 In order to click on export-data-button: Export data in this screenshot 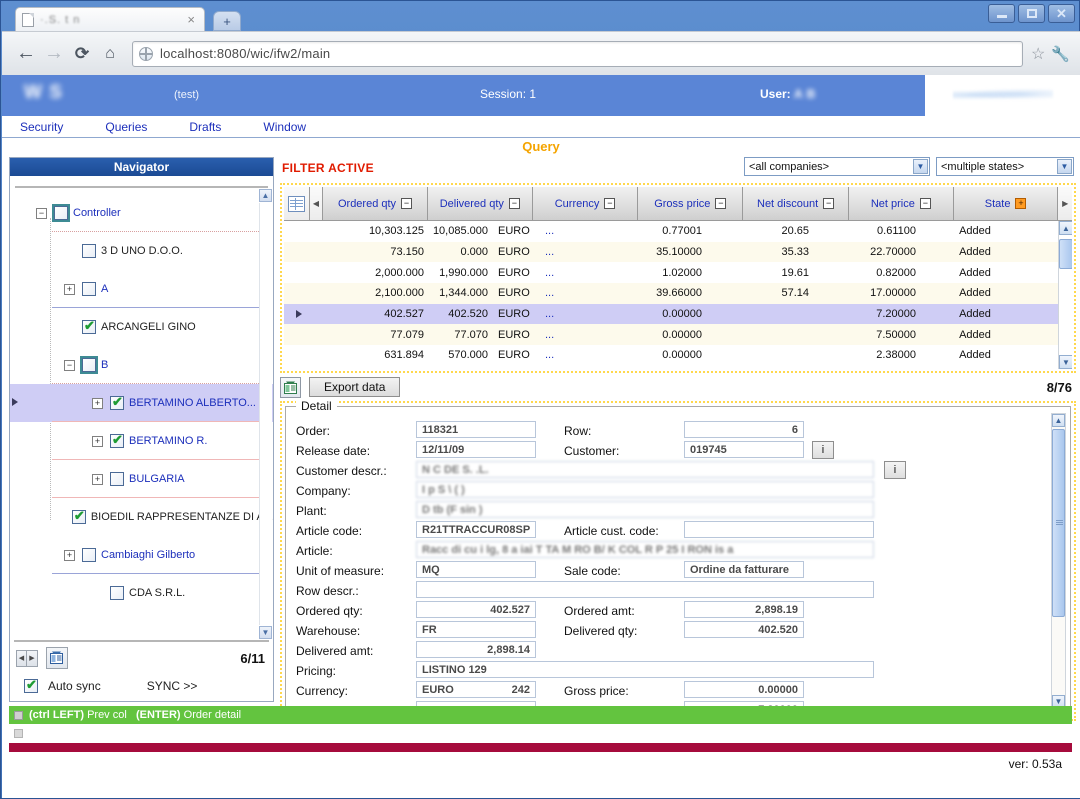, I will do `click(355, 387)`.